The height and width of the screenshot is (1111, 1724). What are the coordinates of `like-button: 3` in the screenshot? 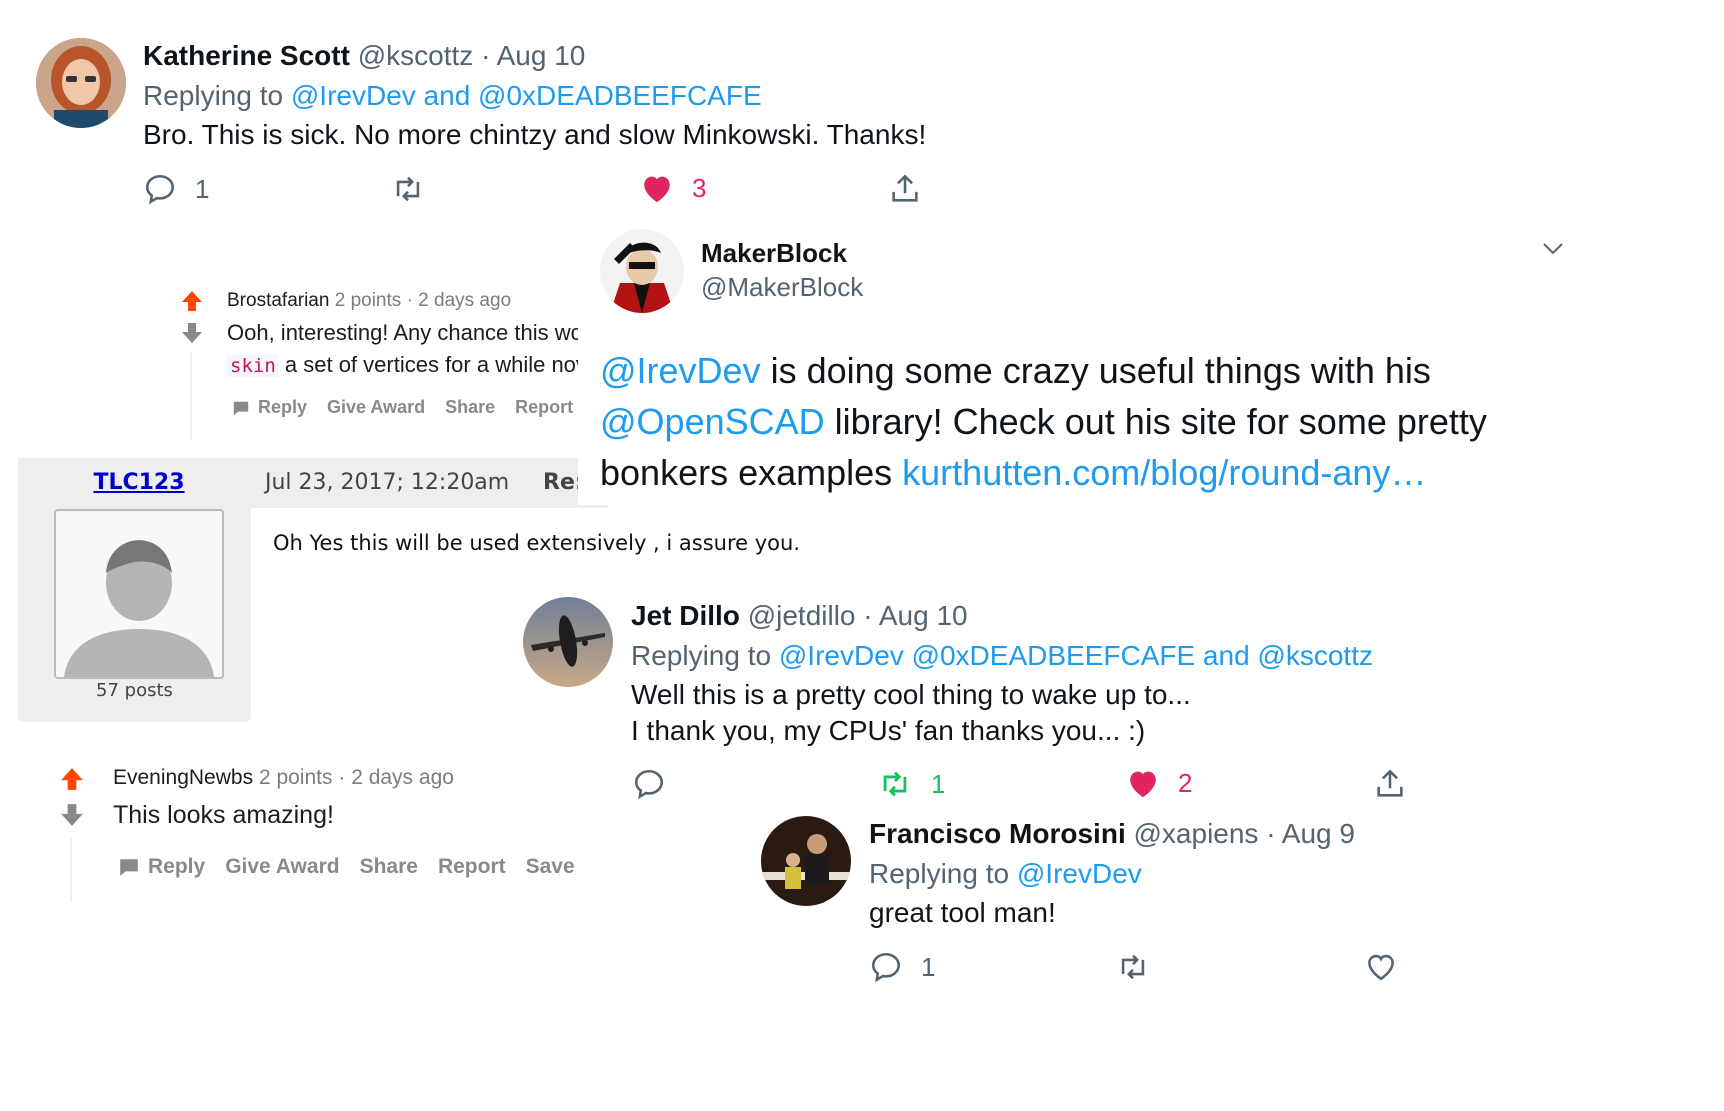 It's located at (673, 188).